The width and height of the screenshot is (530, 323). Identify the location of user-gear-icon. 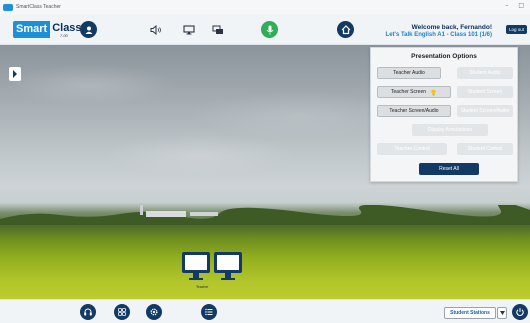
(88, 30).